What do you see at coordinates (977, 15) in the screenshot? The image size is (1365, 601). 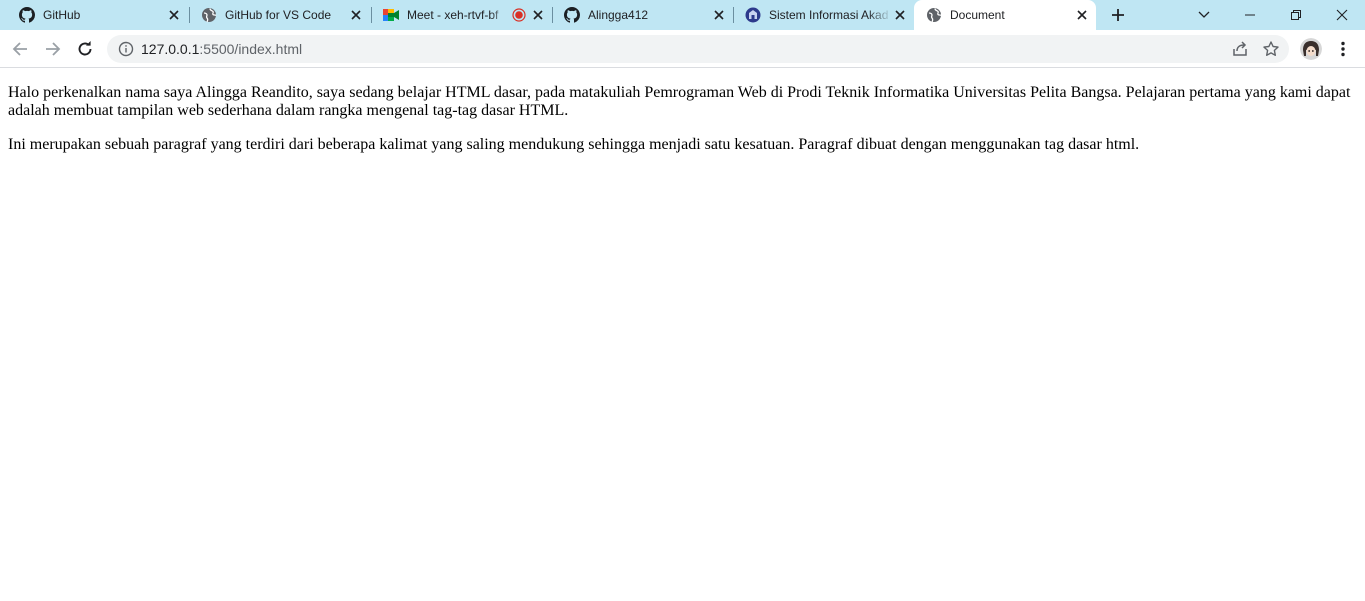 I see `tab-title: Document` at bounding box center [977, 15].